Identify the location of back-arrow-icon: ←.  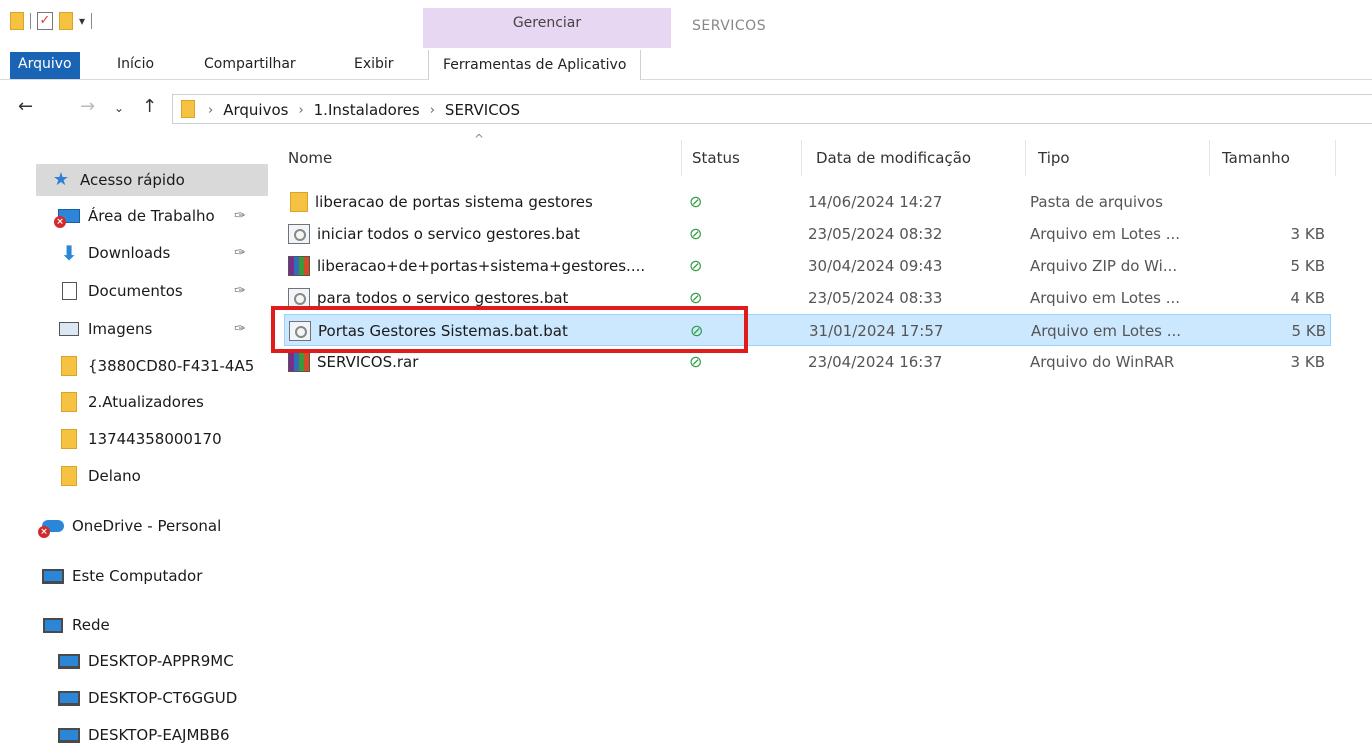
(25, 106).